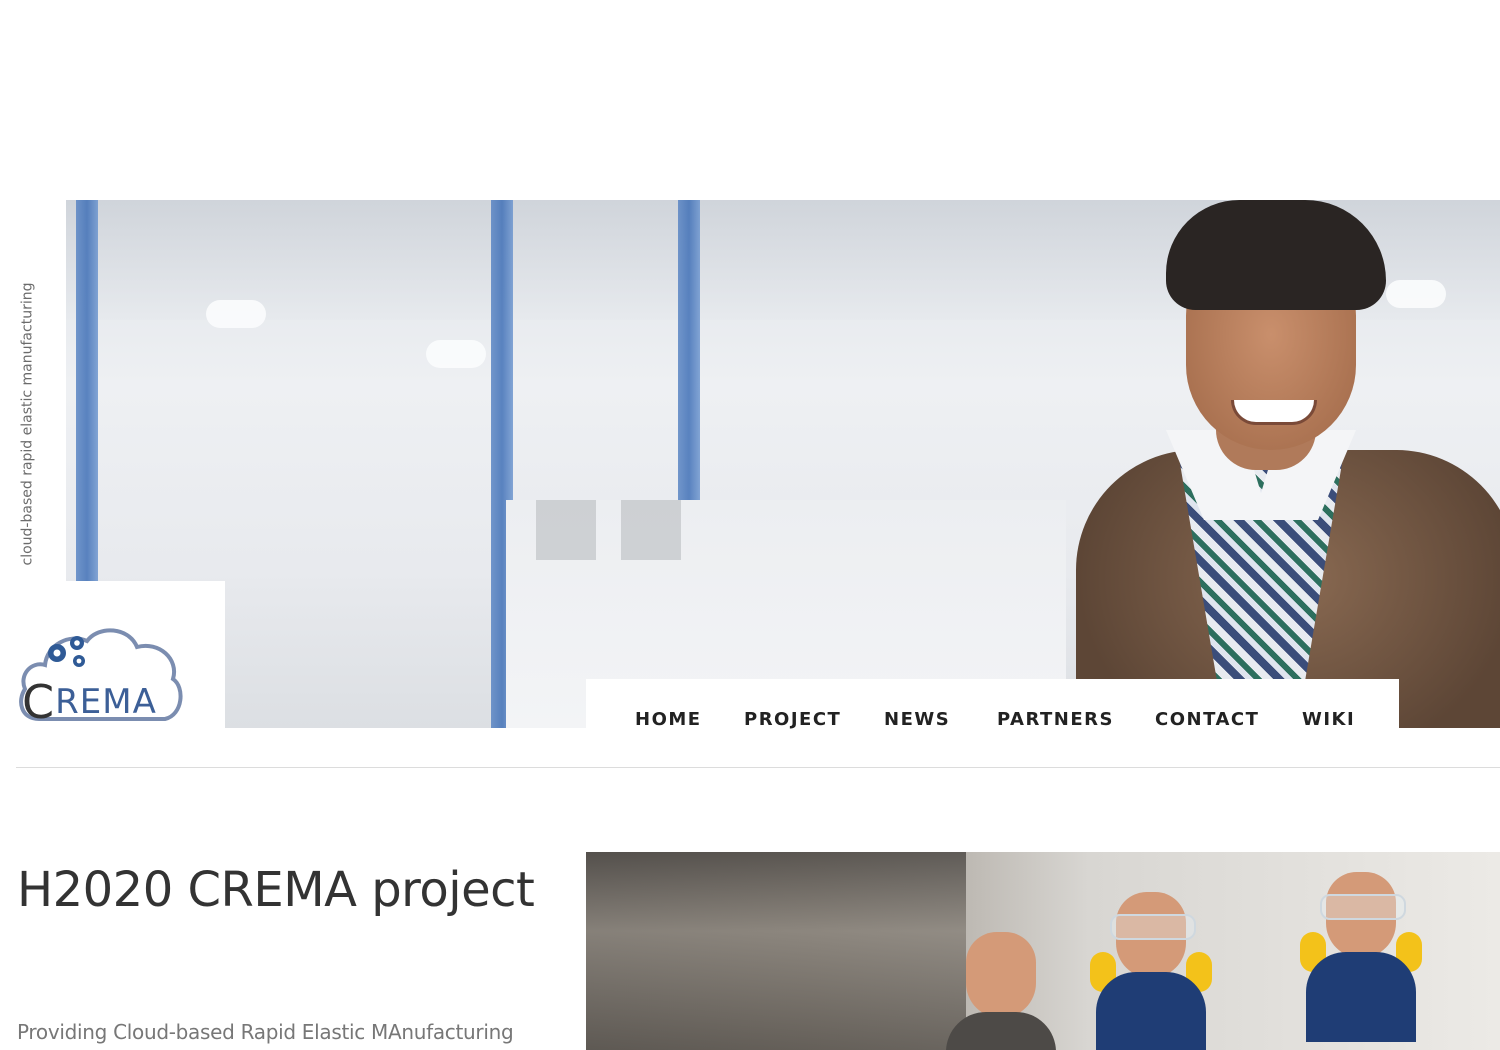 Image resolution: width=1500 pixels, height=1050 pixels. I want to click on logo-initial: C, so click(39, 702).